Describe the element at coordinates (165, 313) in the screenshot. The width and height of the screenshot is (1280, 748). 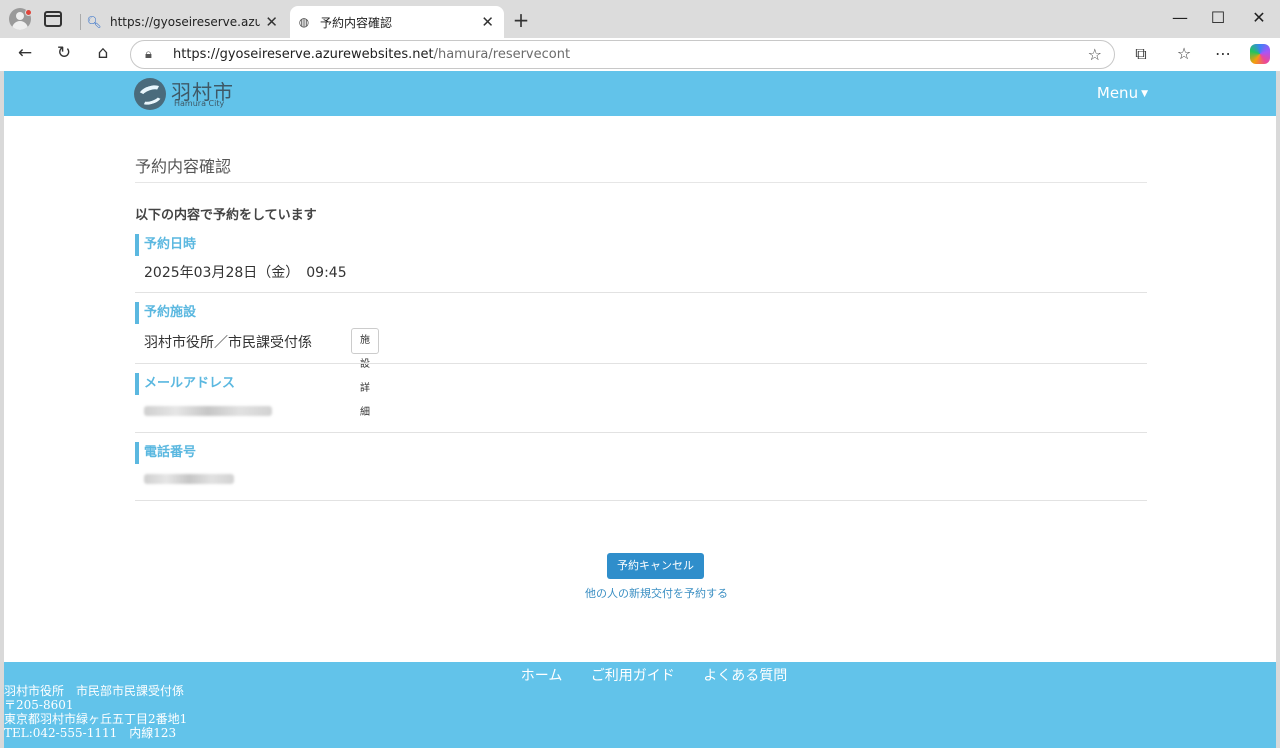
I see `section-heading: 予約施設` at that location.